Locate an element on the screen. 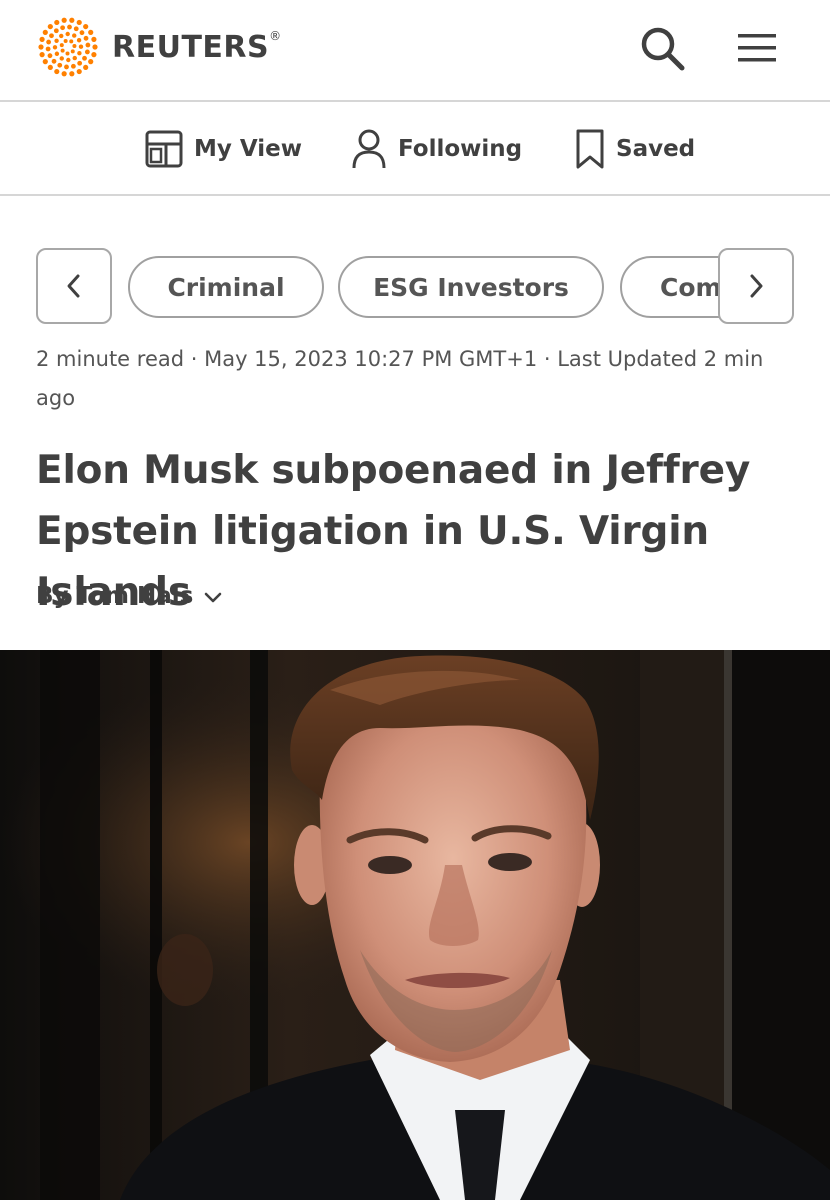 Image resolution: width=830 pixels, height=1200 pixels. chevron-left-icon is located at coordinates (73, 286).